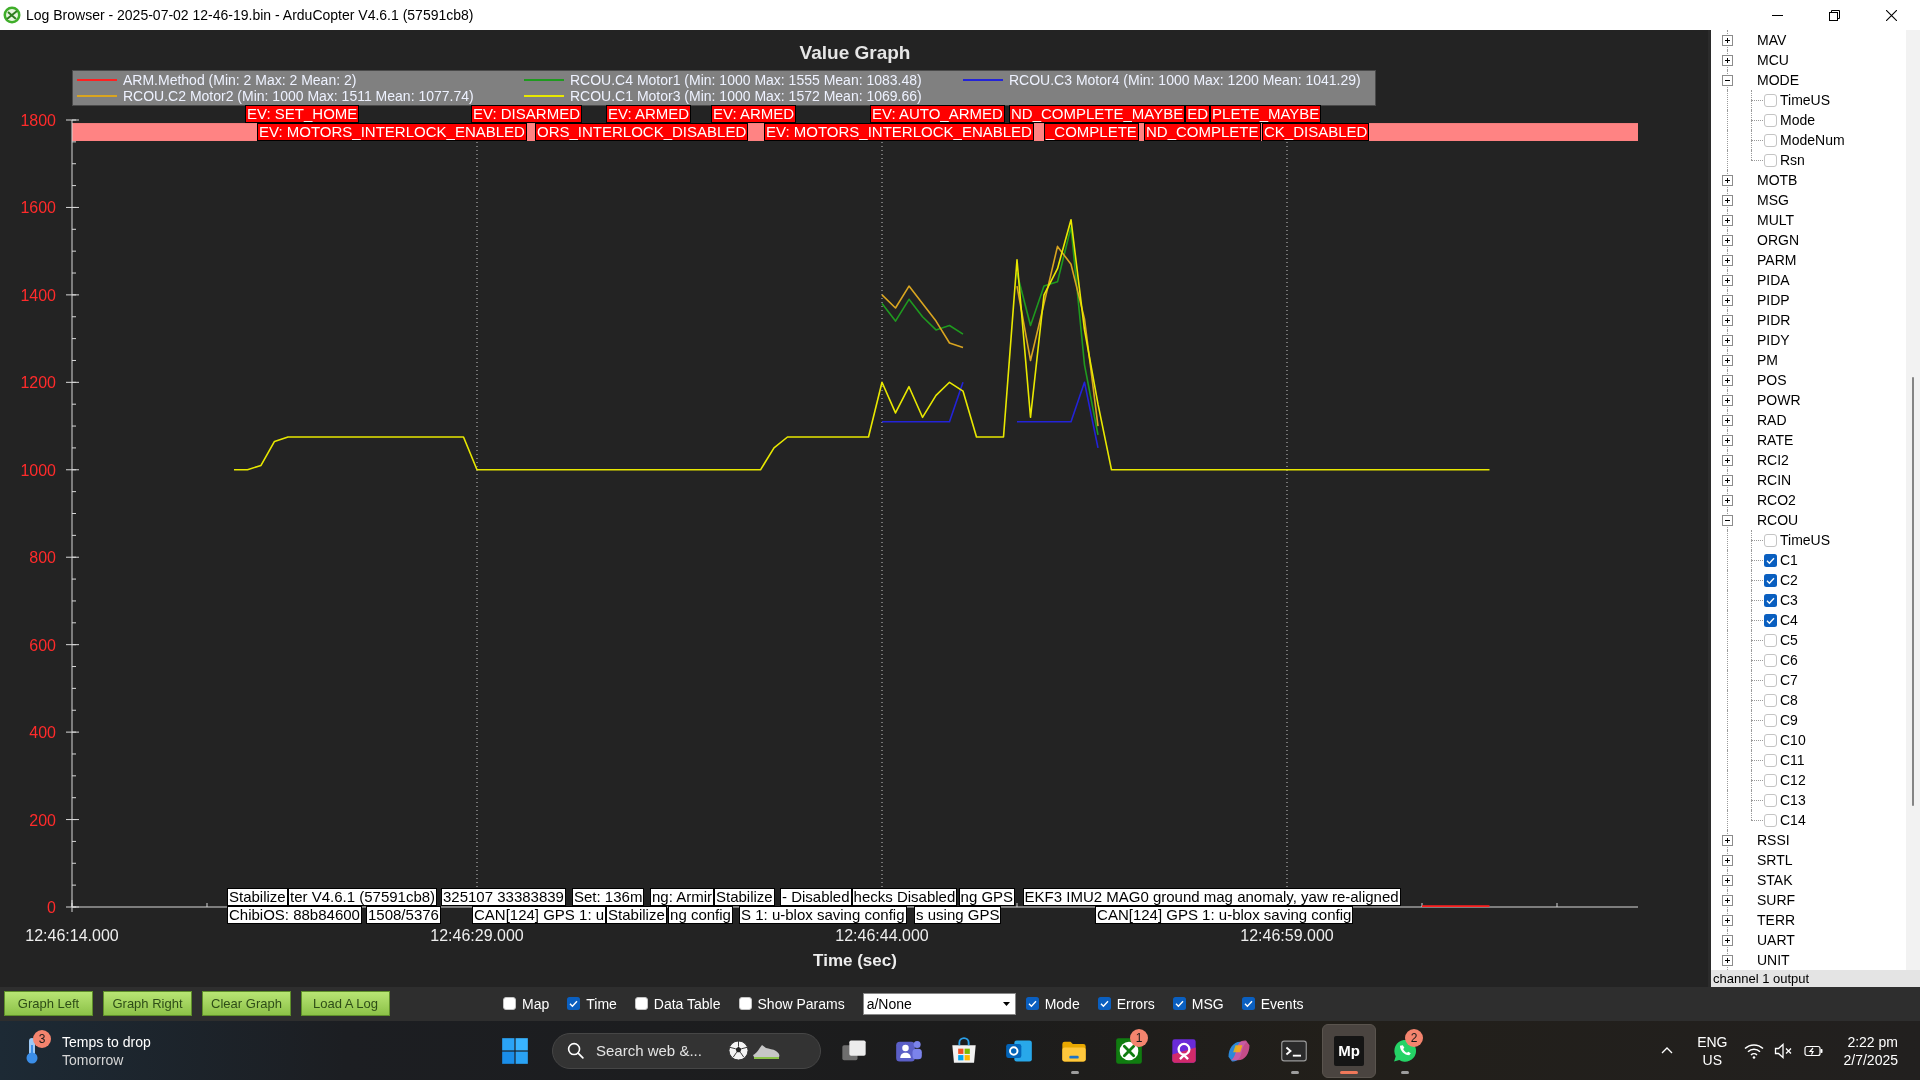 This screenshot has height=1080, width=1920. What do you see at coordinates (801, 1003) in the screenshot?
I see `checkbox-label: Show Params` at bounding box center [801, 1003].